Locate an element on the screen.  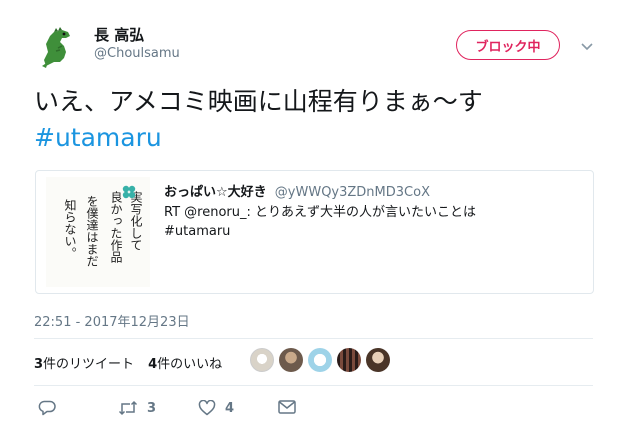
envelope-icon is located at coordinates (287, 407).